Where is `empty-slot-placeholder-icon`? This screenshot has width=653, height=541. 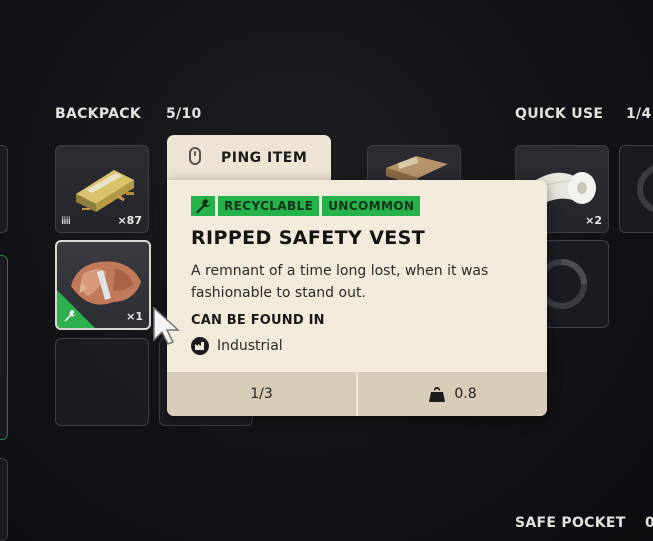
empty-slot-placeholder-icon is located at coordinates (645, 189).